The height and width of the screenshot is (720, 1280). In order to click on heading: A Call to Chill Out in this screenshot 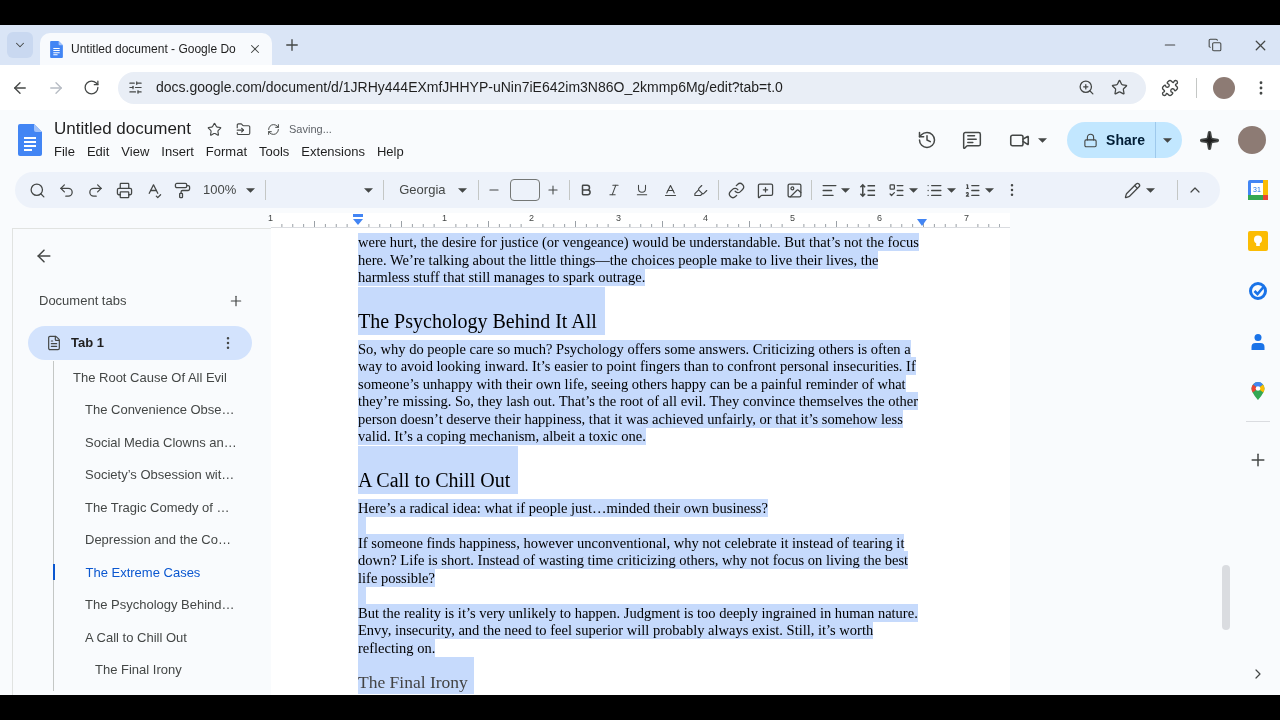, I will do `click(438, 469)`.